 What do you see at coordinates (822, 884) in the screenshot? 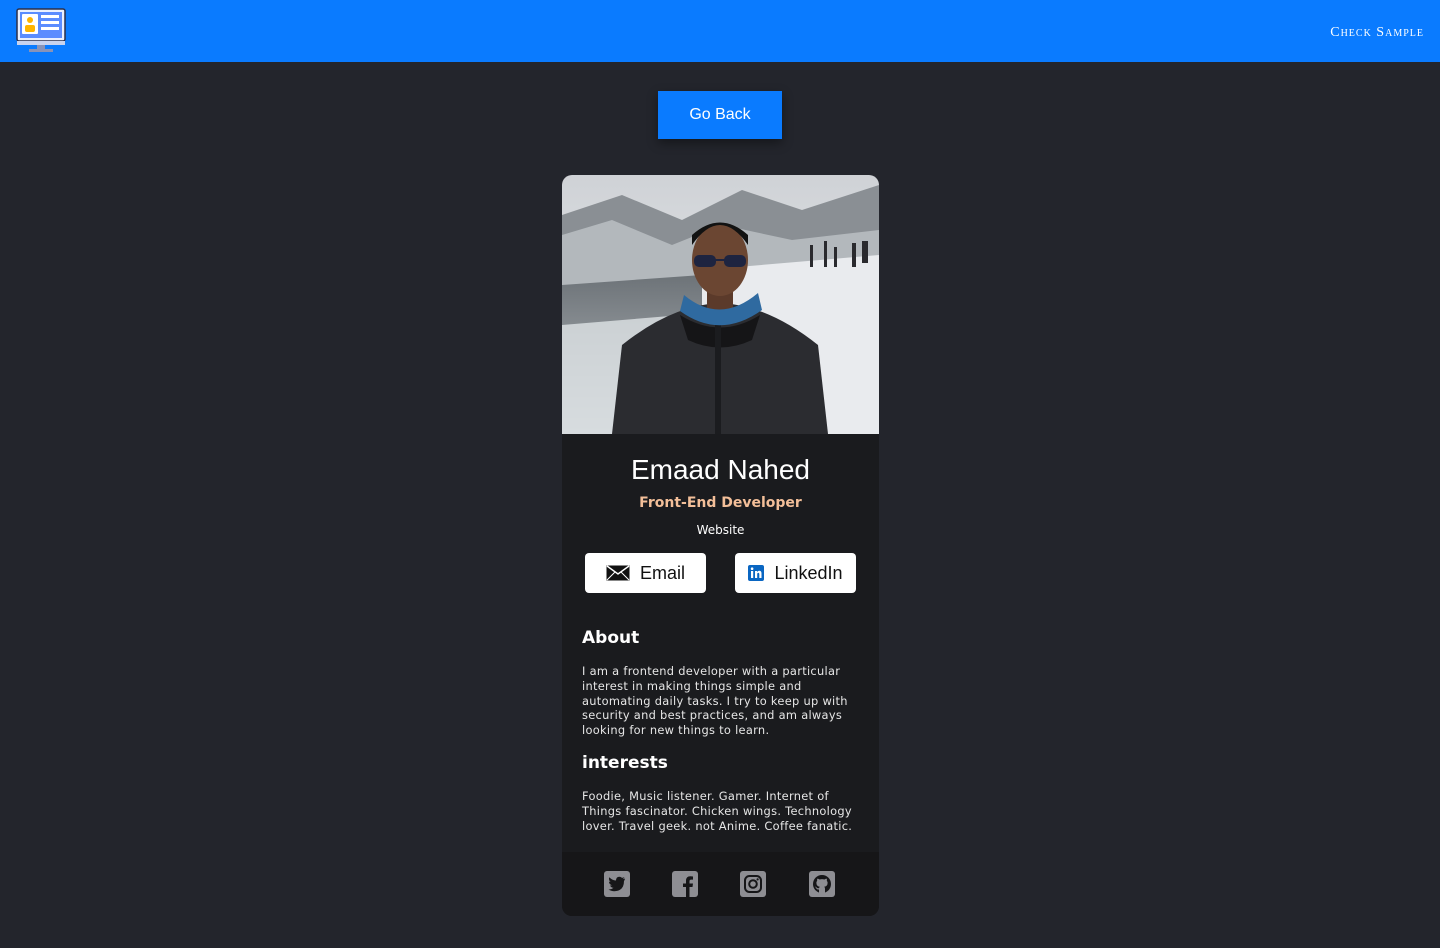
I see `github-icon` at bounding box center [822, 884].